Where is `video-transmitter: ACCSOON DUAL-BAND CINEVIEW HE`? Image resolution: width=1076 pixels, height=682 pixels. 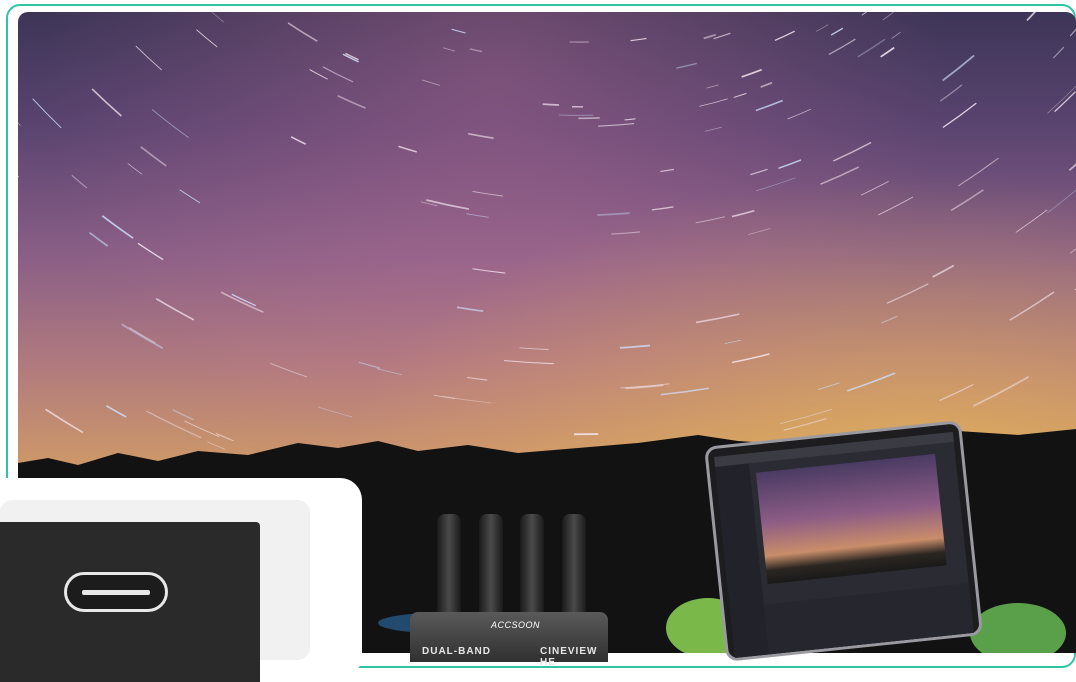
video-transmitter: ACCSOON DUAL-BAND CINEVIEW HE is located at coordinates (509, 637).